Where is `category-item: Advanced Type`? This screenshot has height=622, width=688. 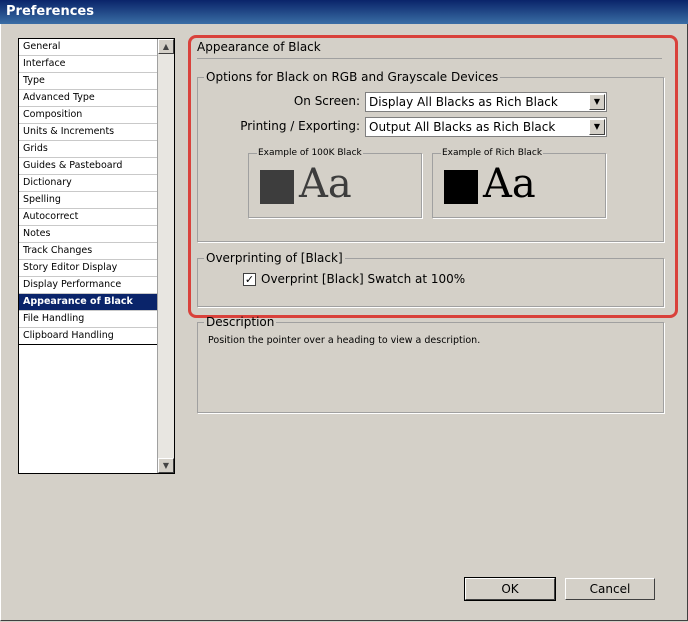 category-item: Advanced Type is located at coordinates (89, 98).